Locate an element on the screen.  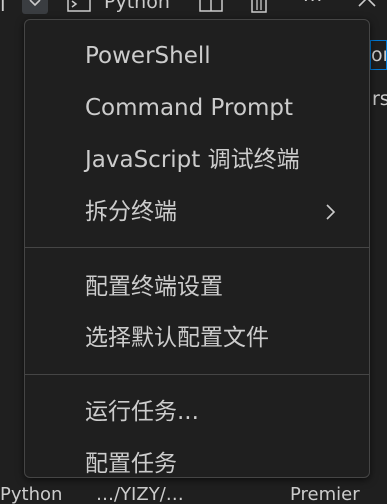
menu-item-command-prompt: Command Prompt is located at coordinates (197, 108).